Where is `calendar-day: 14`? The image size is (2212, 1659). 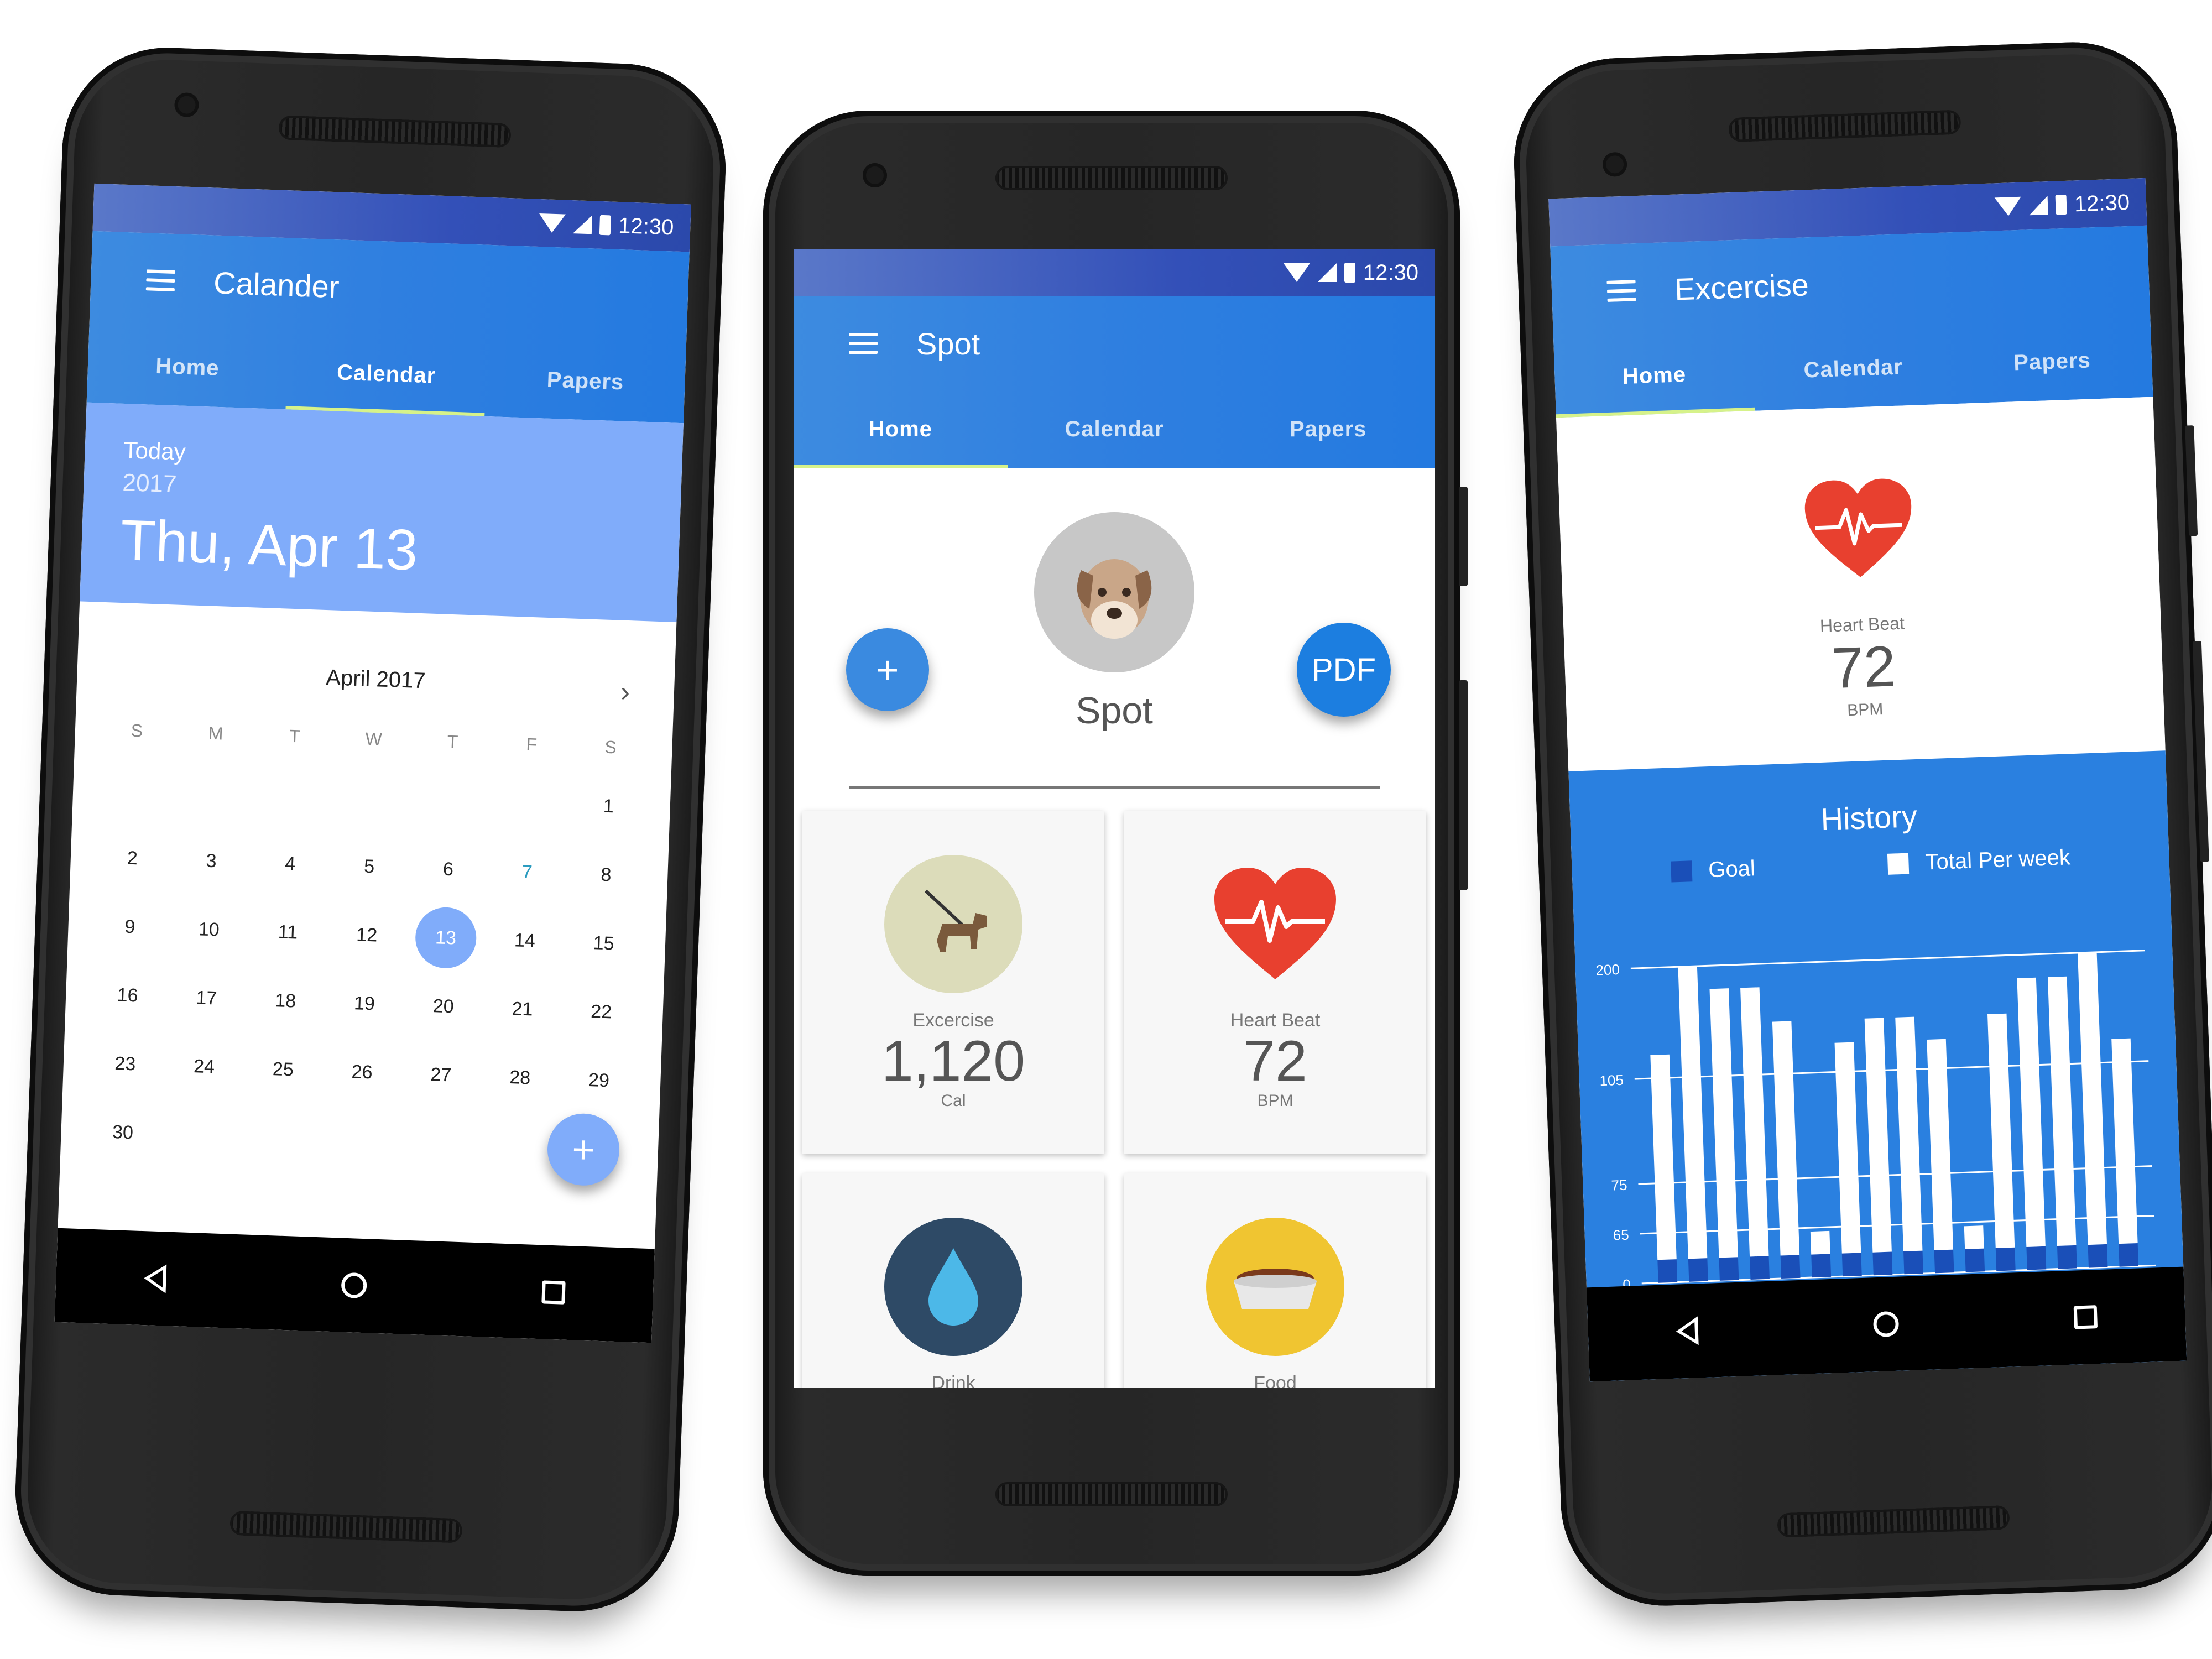 calendar-day: 14 is located at coordinates (525, 941).